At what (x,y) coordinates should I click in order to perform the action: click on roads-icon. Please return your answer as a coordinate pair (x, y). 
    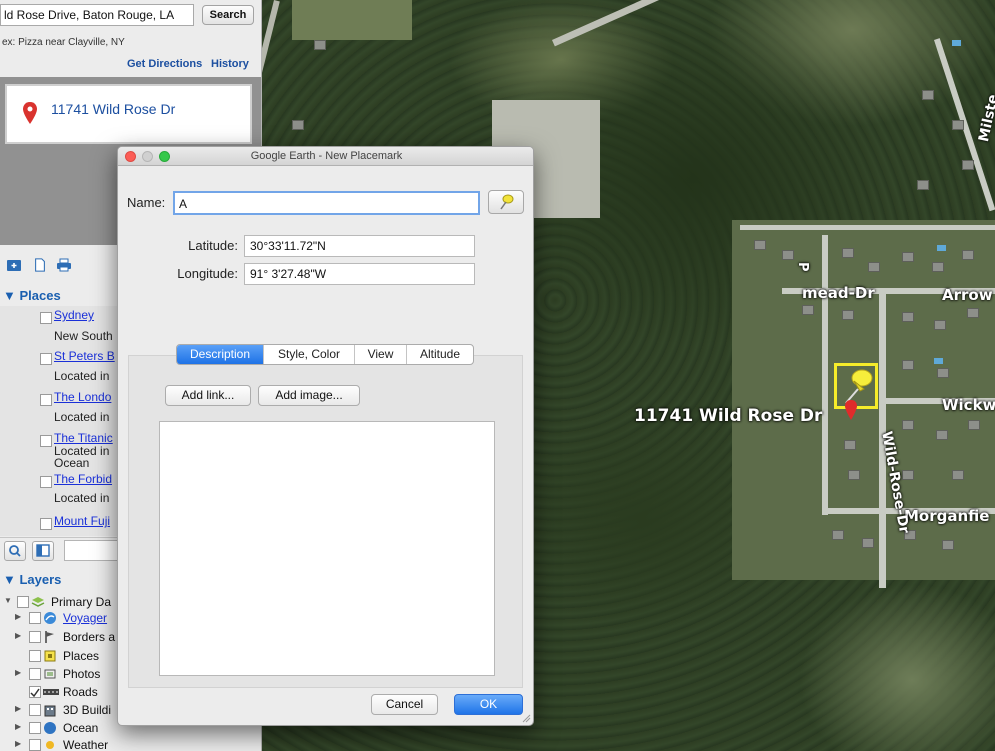
    Looking at the image, I should click on (51, 692).